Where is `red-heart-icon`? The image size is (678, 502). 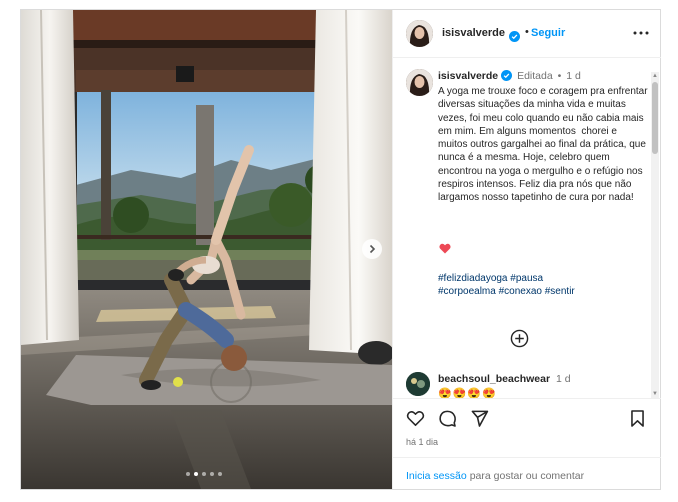 red-heart-icon is located at coordinates (445, 248).